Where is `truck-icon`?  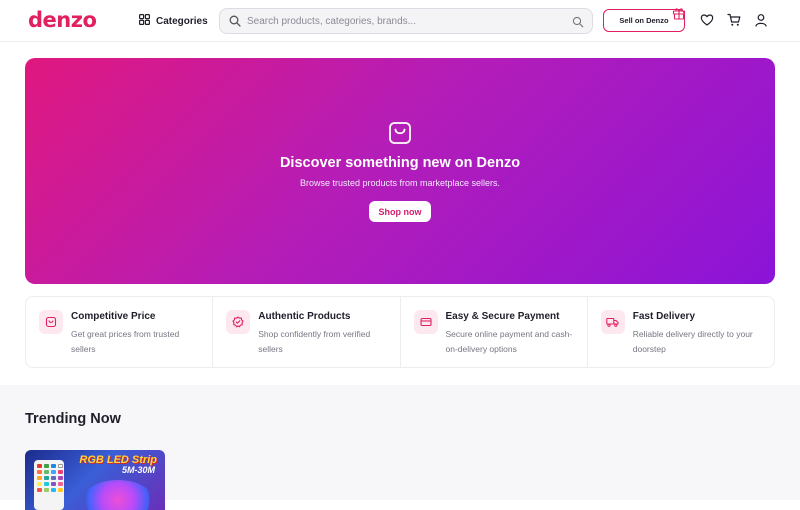
truck-icon is located at coordinates (612, 322).